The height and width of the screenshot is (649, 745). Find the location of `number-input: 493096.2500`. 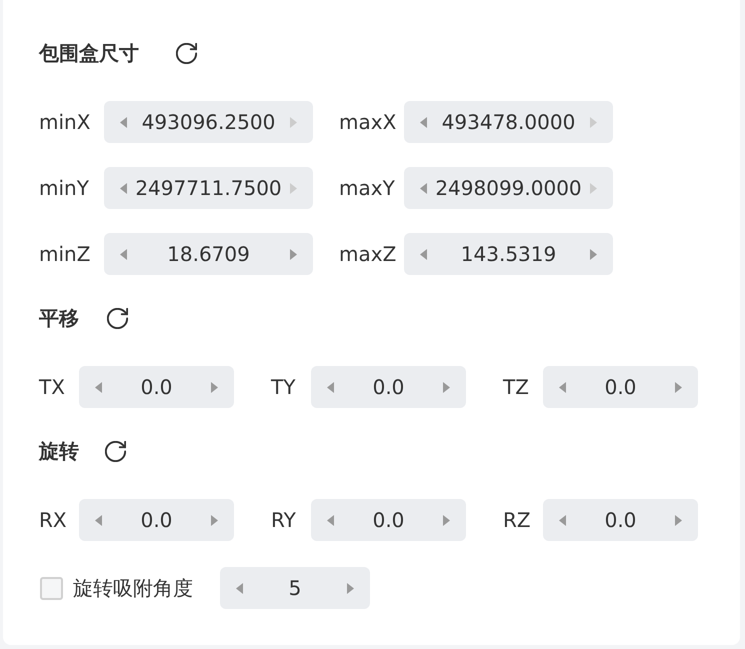

number-input: 493096.2500 is located at coordinates (208, 122).